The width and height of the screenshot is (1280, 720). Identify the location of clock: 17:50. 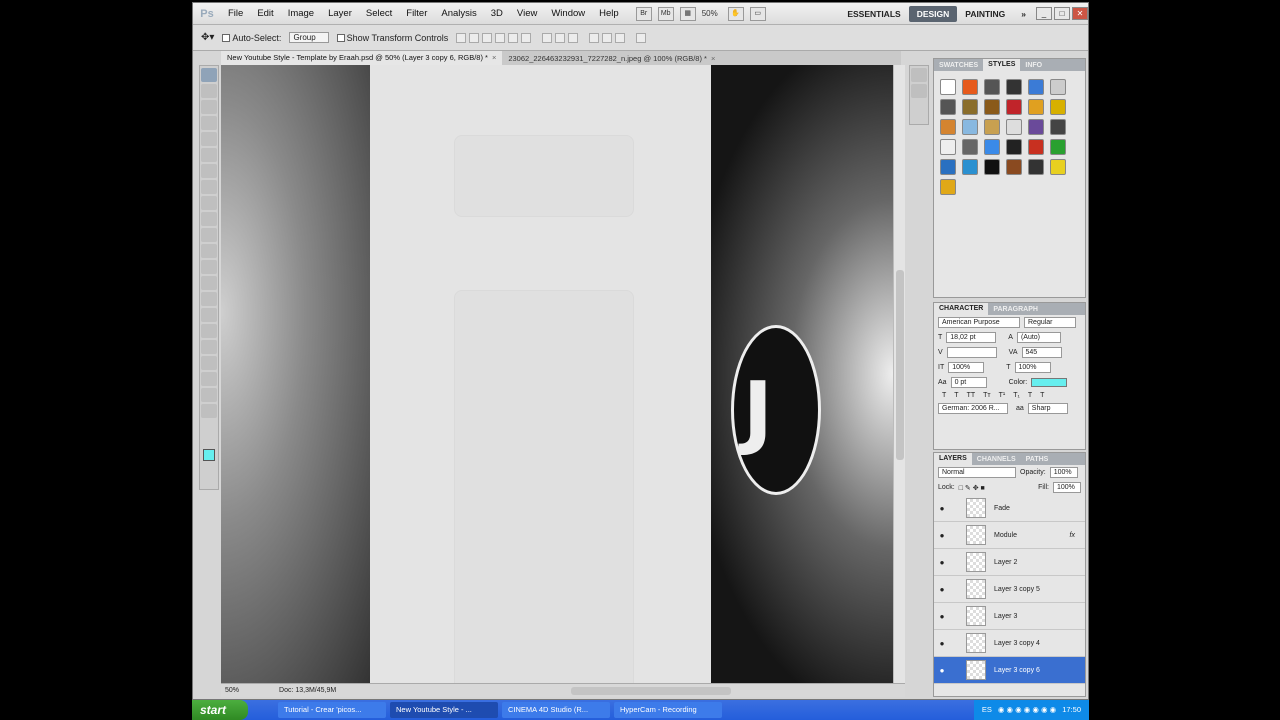
(1071, 710).